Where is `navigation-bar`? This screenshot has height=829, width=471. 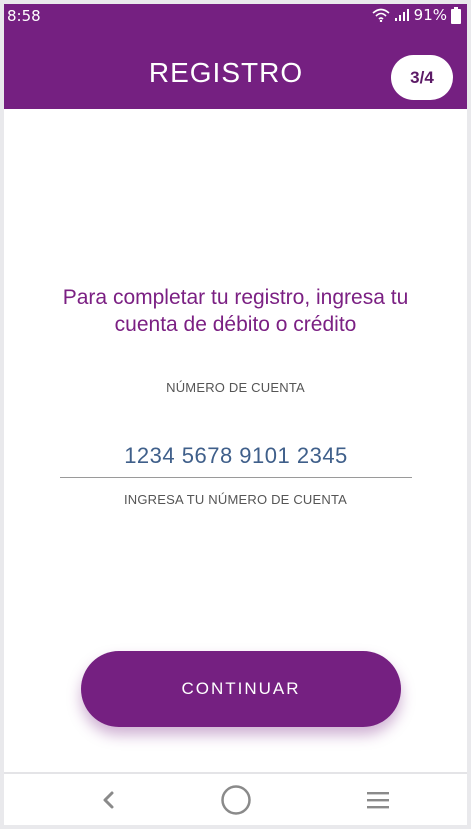
navigation-bar is located at coordinates (235, 798).